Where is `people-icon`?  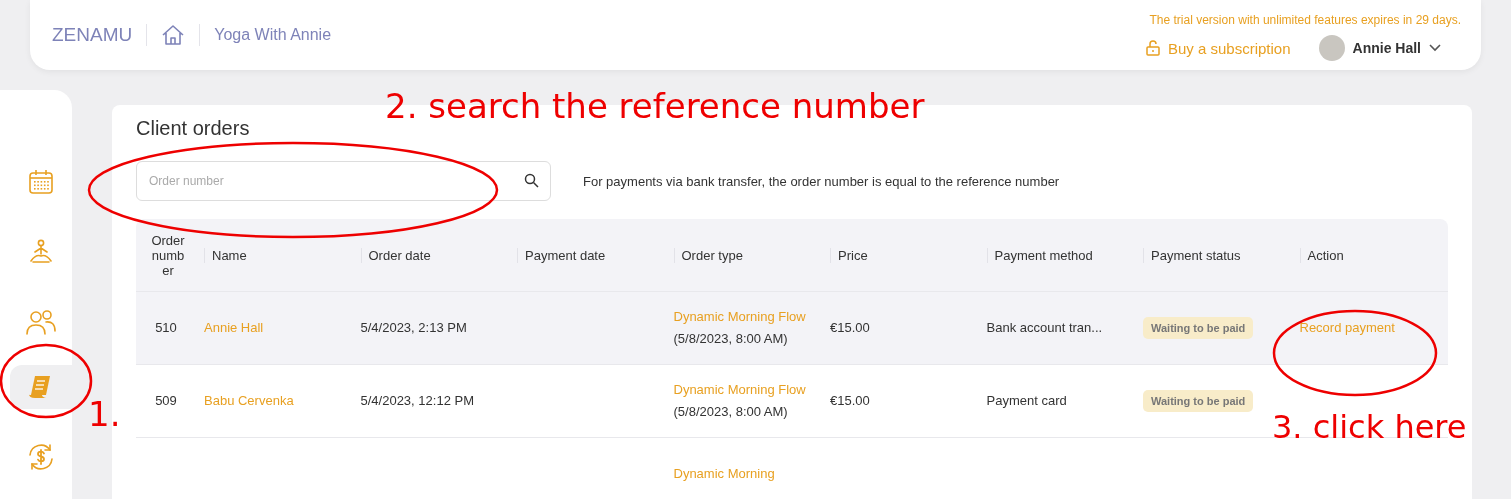 people-icon is located at coordinates (41, 322).